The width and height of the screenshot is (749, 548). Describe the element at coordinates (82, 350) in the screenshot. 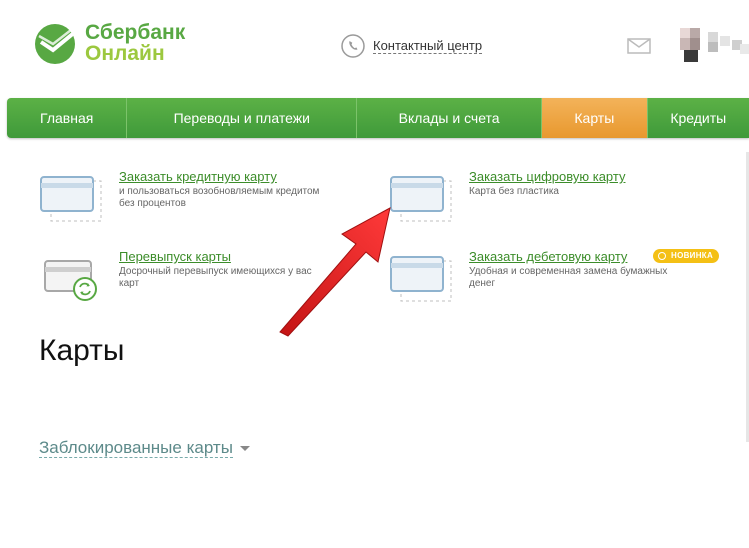

I see `page-title: Карты` at that location.